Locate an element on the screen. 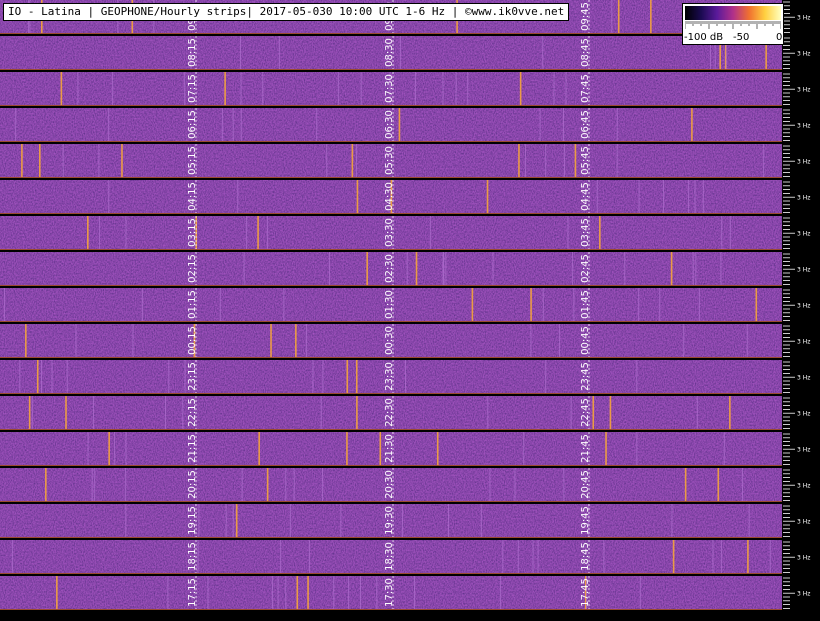  time-label: 19:30 is located at coordinates (389, 520).